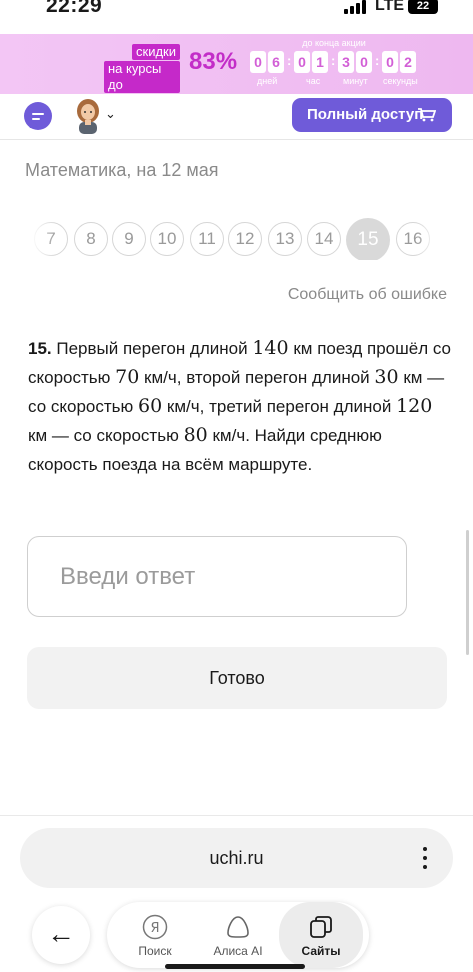 The image size is (473, 972). What do you see at coordinates (129, 239) in the screenshot?
I see `page-item: 9` at bounding box center [129, 239].